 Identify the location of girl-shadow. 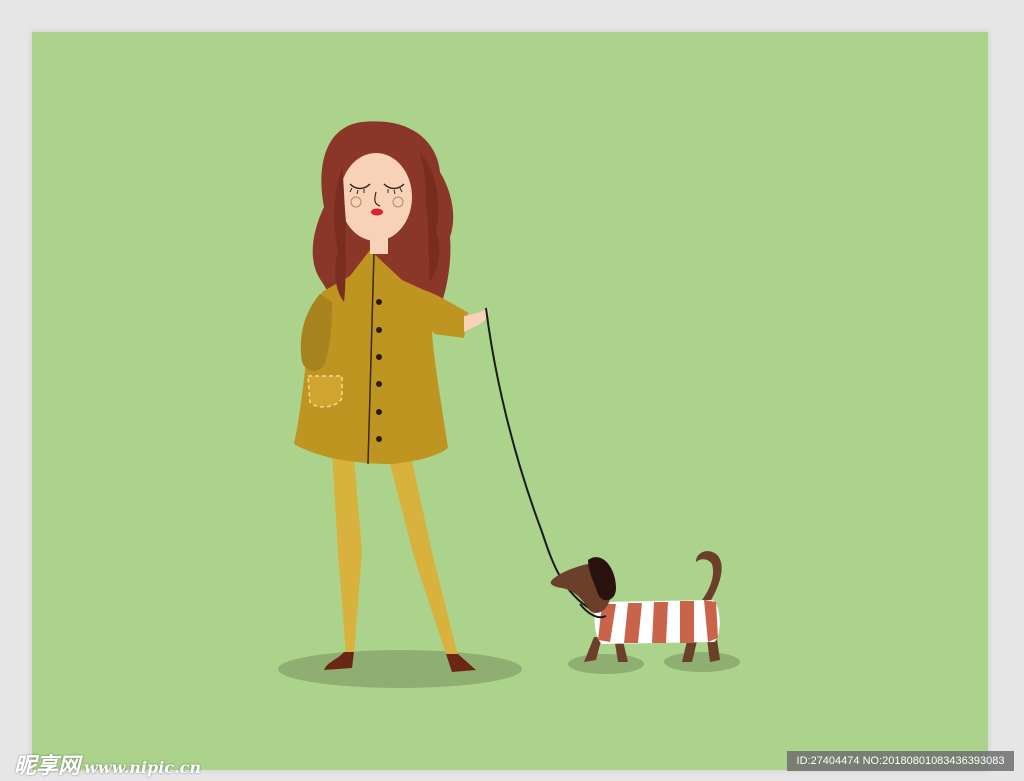
(400, 669).